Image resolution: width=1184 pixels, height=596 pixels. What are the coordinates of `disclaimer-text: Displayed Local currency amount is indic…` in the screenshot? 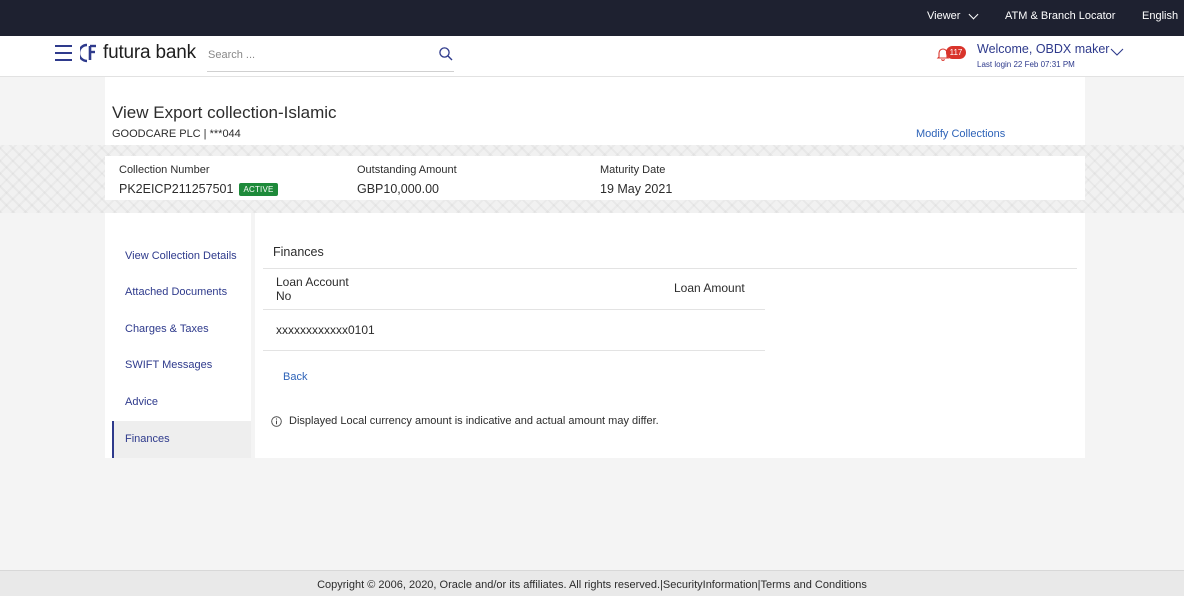 It's located at (474, 421).